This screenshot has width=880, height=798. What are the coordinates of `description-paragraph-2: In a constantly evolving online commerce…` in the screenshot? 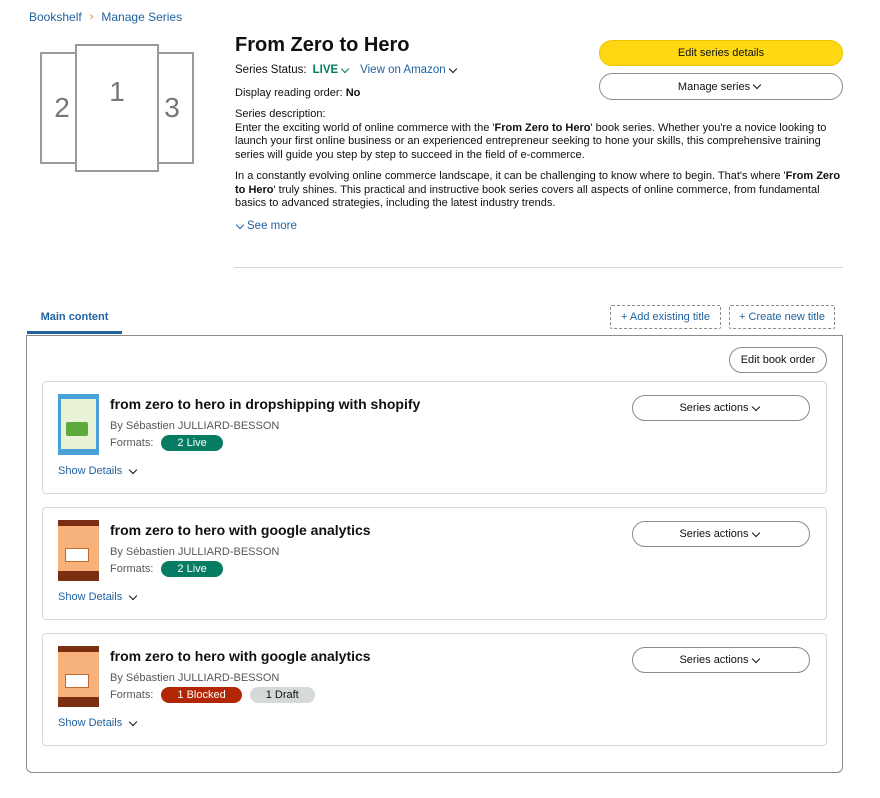 It's located at (540, 190).